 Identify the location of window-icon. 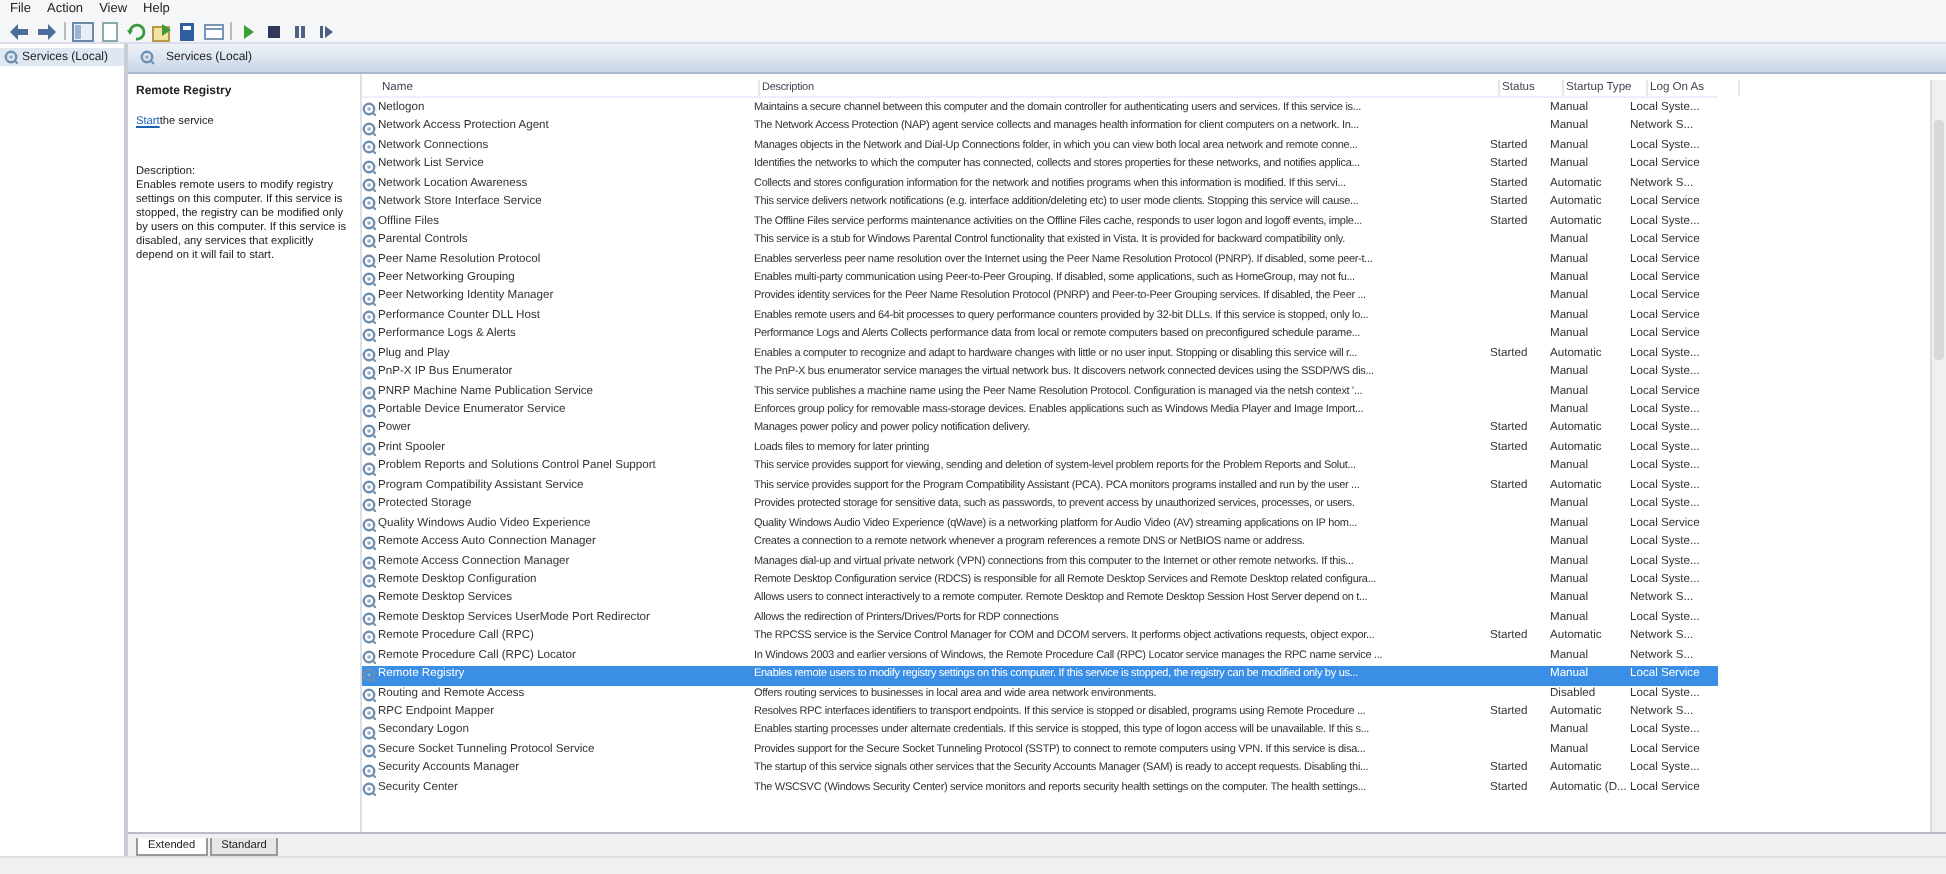
(214, 31).